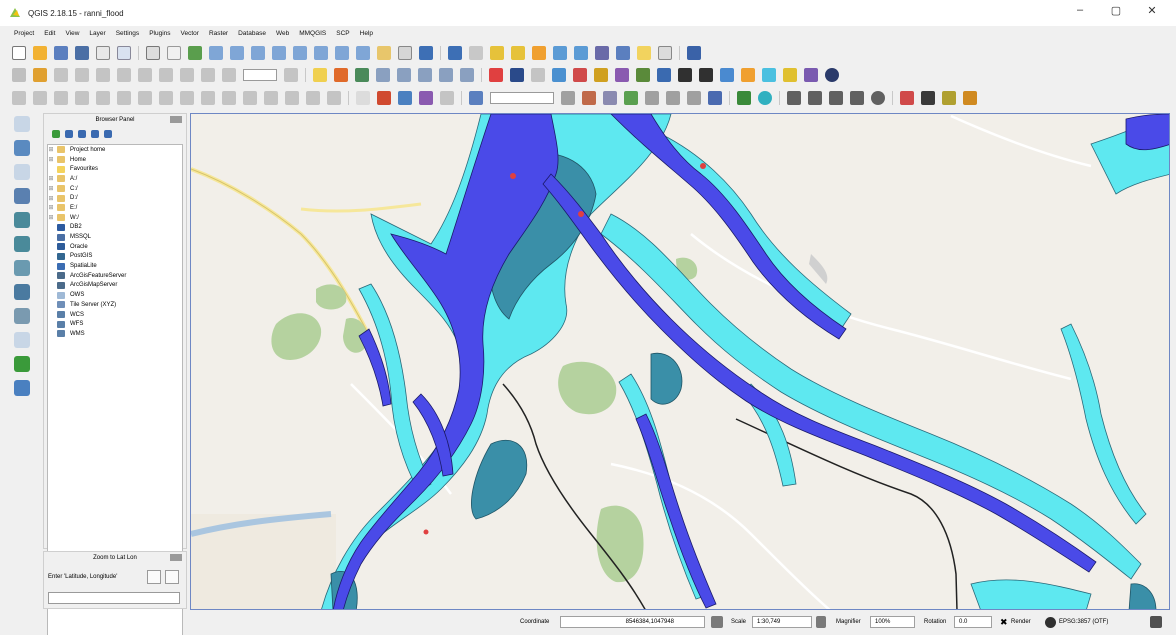 The width and height of the screenshot is (1176, 635). Describe the element at coordinates (559, 75) in the screenshot. I see `scp-roi-icon` at that location.